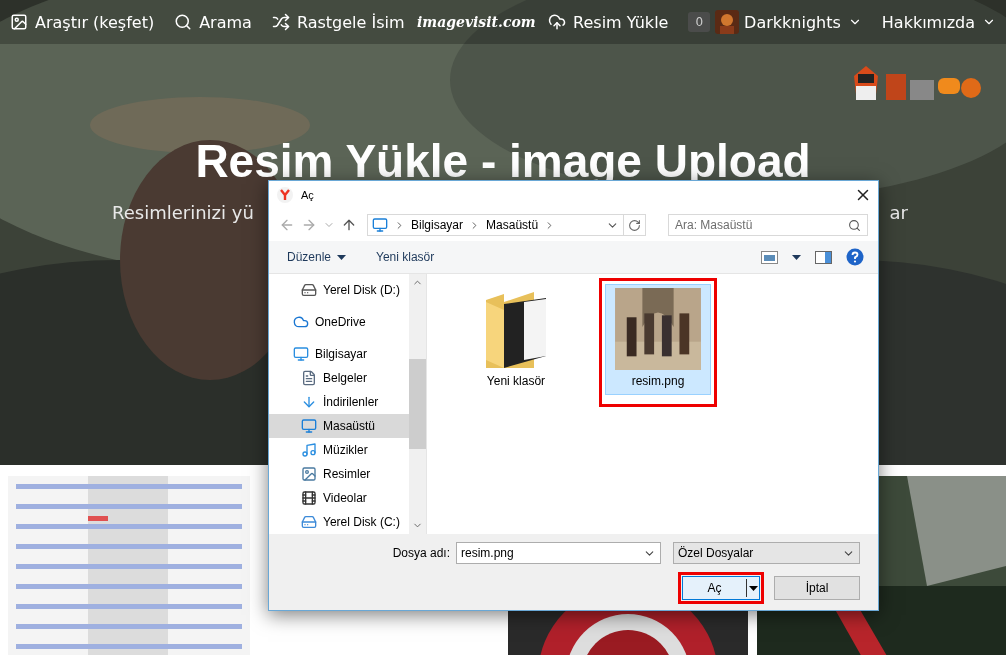 The image size is (1006, 655). I want to click on file-type-select: Özel Dosyalar, so click(766, 553).